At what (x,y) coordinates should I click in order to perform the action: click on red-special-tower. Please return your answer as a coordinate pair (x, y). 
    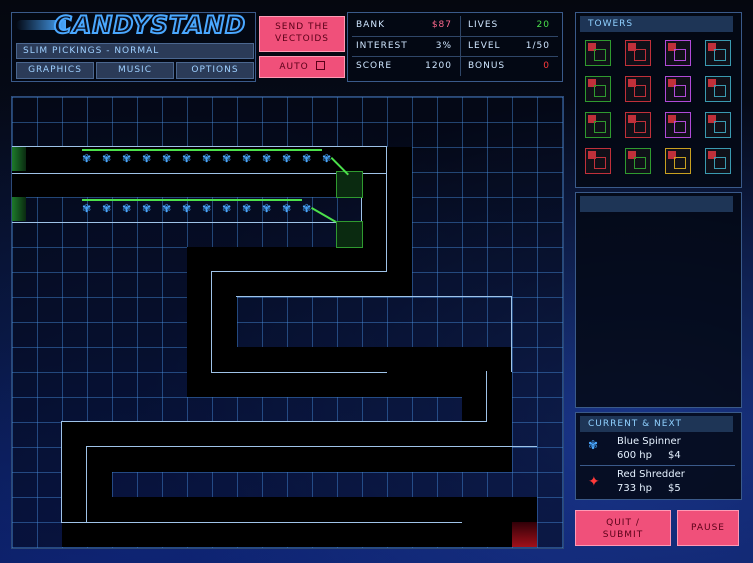
    Looking at the image, I should click on (598, 161).